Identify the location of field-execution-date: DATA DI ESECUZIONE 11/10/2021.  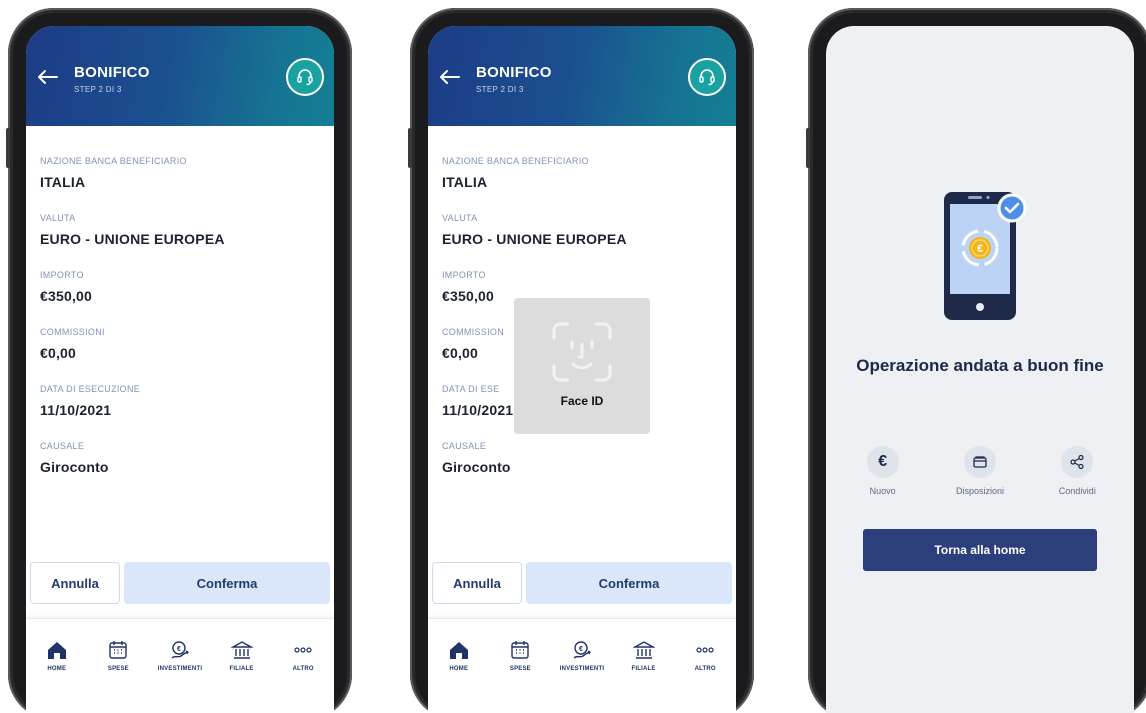
(90, 401).